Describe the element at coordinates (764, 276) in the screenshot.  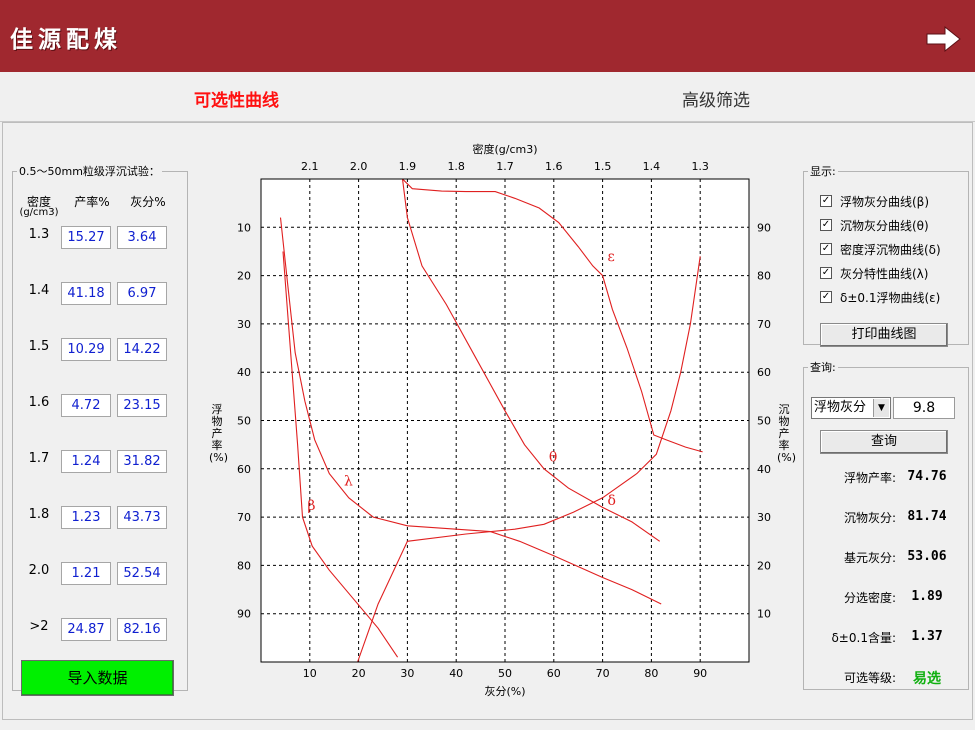
I see `right-tick-label: 80` at that location.